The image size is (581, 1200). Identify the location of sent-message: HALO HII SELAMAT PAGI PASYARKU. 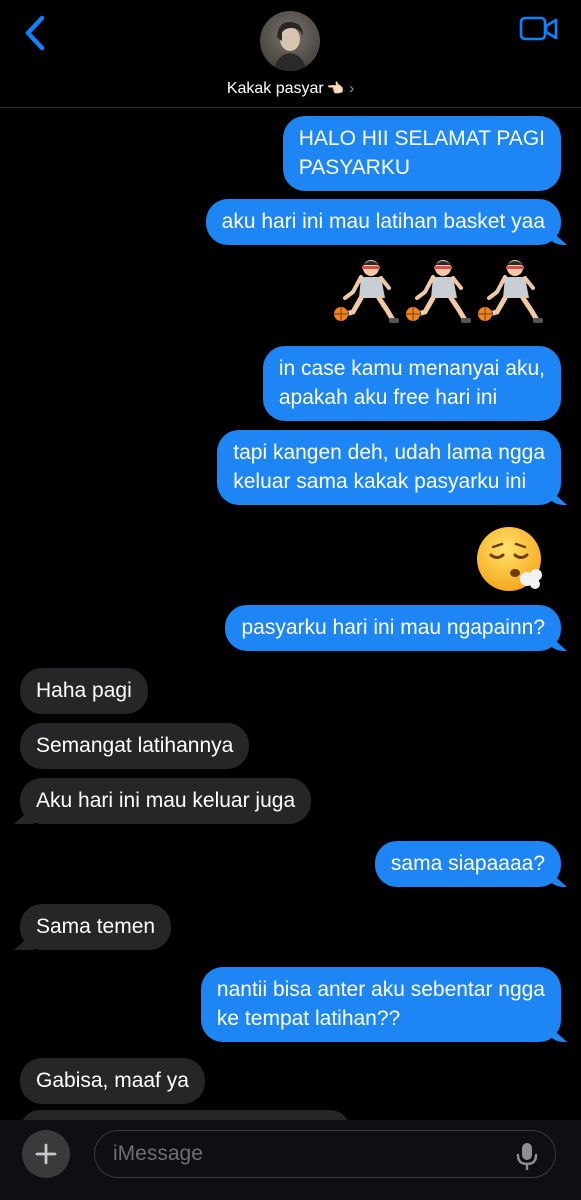
(421, 153).